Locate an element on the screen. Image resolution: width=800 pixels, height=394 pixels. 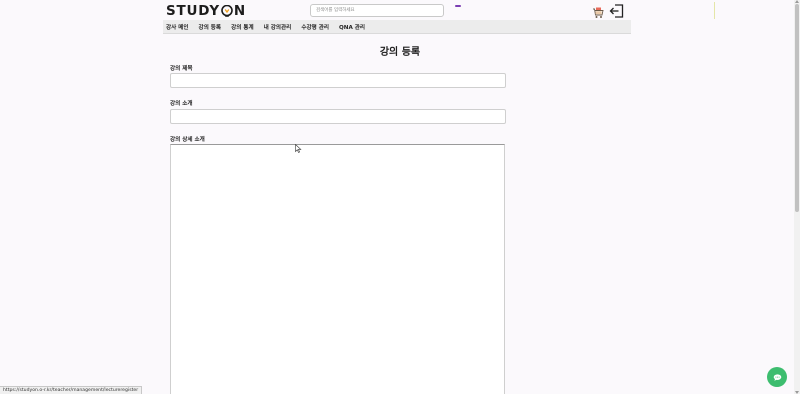
nav-item-lecture-register: 강의 등록 is located at coordinates (210, 27).